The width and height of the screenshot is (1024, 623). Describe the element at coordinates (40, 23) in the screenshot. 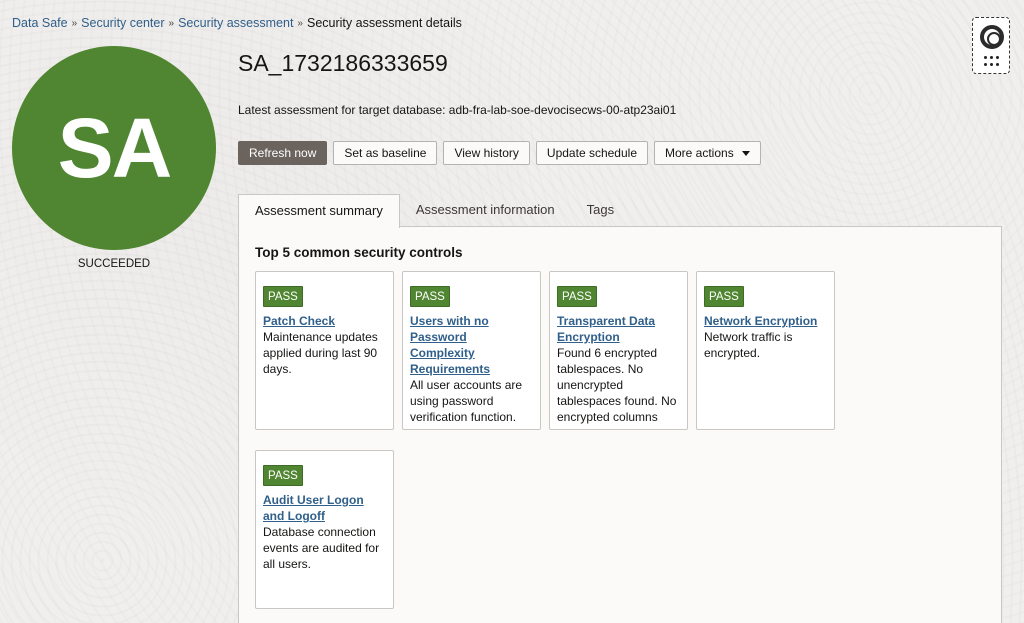

I see `breadcrumb-data-safe: Data Safe` at that location.